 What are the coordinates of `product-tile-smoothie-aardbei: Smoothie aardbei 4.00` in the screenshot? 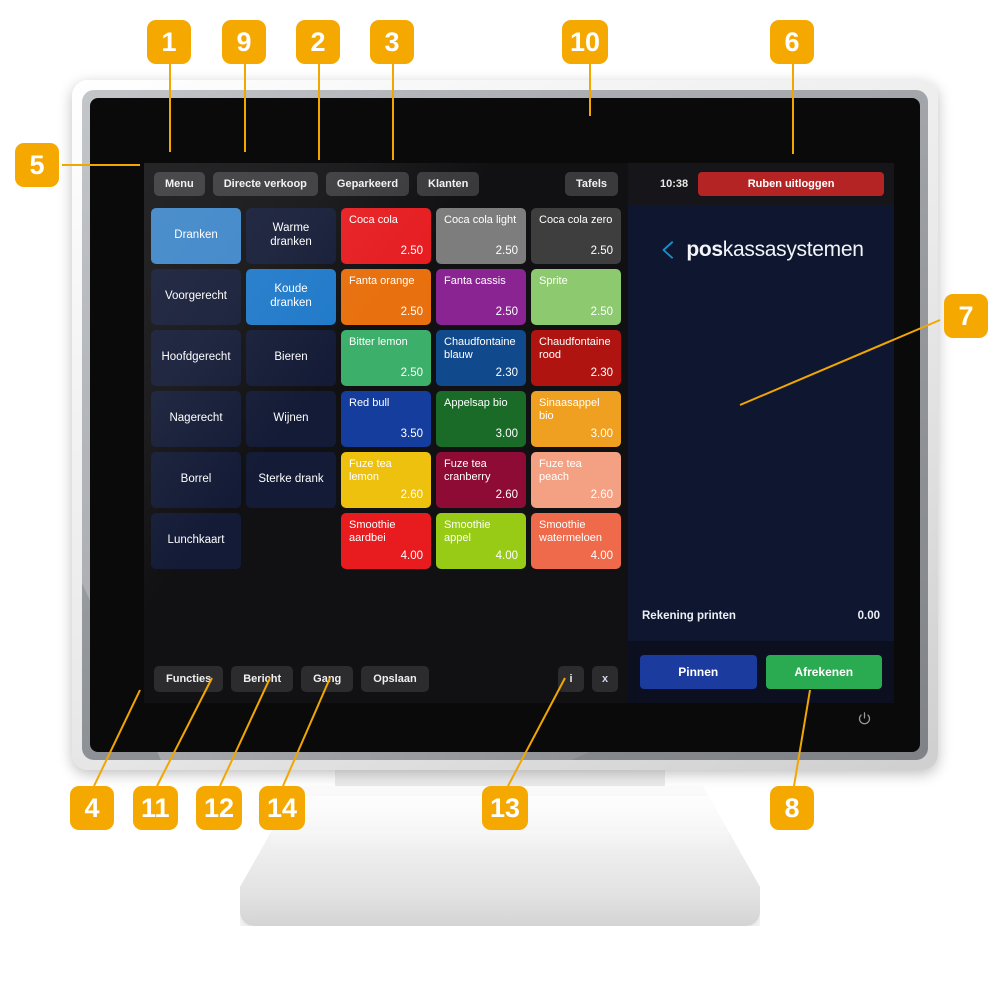 It's located at (386, 541).